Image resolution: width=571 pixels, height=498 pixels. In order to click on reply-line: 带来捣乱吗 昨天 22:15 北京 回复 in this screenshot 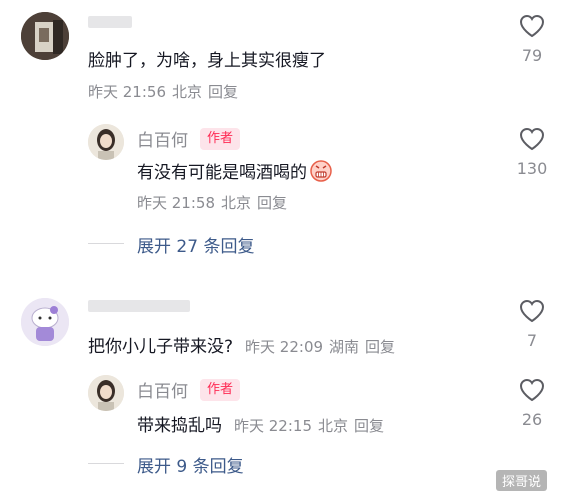, I will do `click(263, 423)`.